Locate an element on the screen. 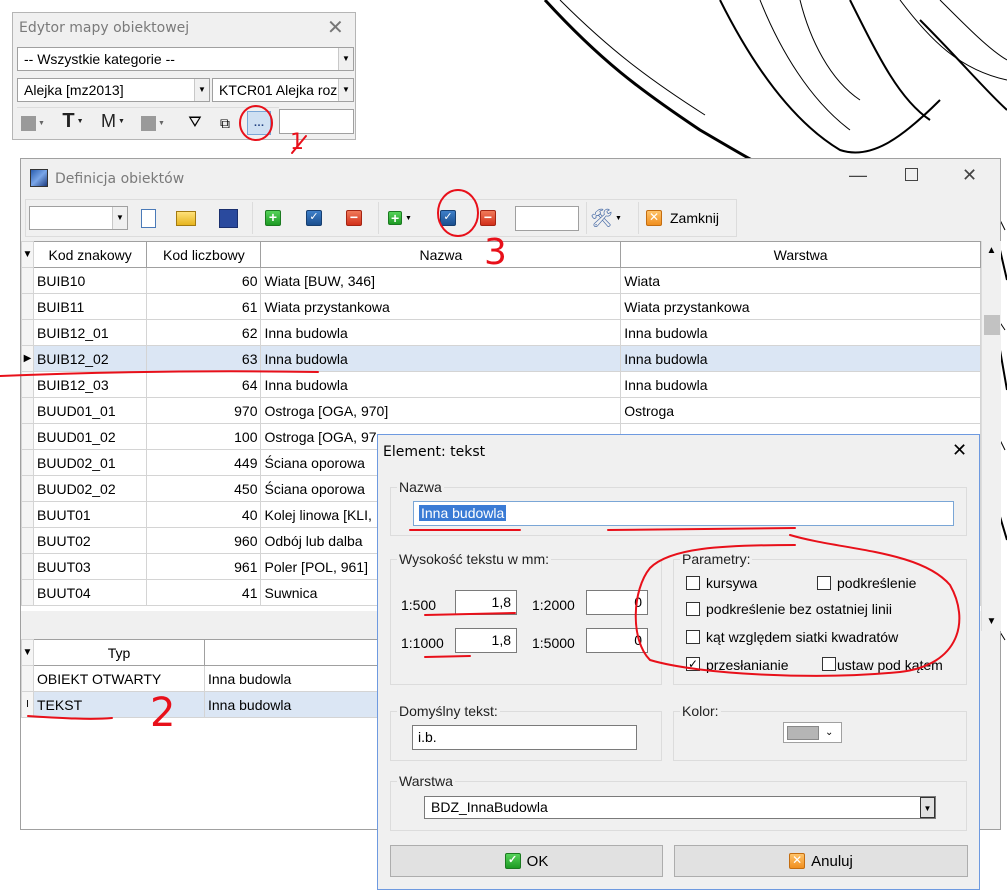 This screenshot has height=890, width=1007. category-select: -- Wszystkie kategorie -- ▼ is located at coordinates (185, 59).